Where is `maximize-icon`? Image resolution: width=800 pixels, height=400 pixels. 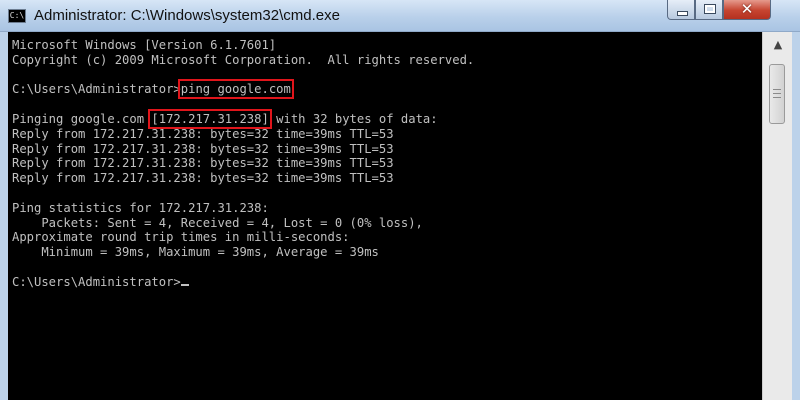 maximize-icon is located at coordinates (710, 9).